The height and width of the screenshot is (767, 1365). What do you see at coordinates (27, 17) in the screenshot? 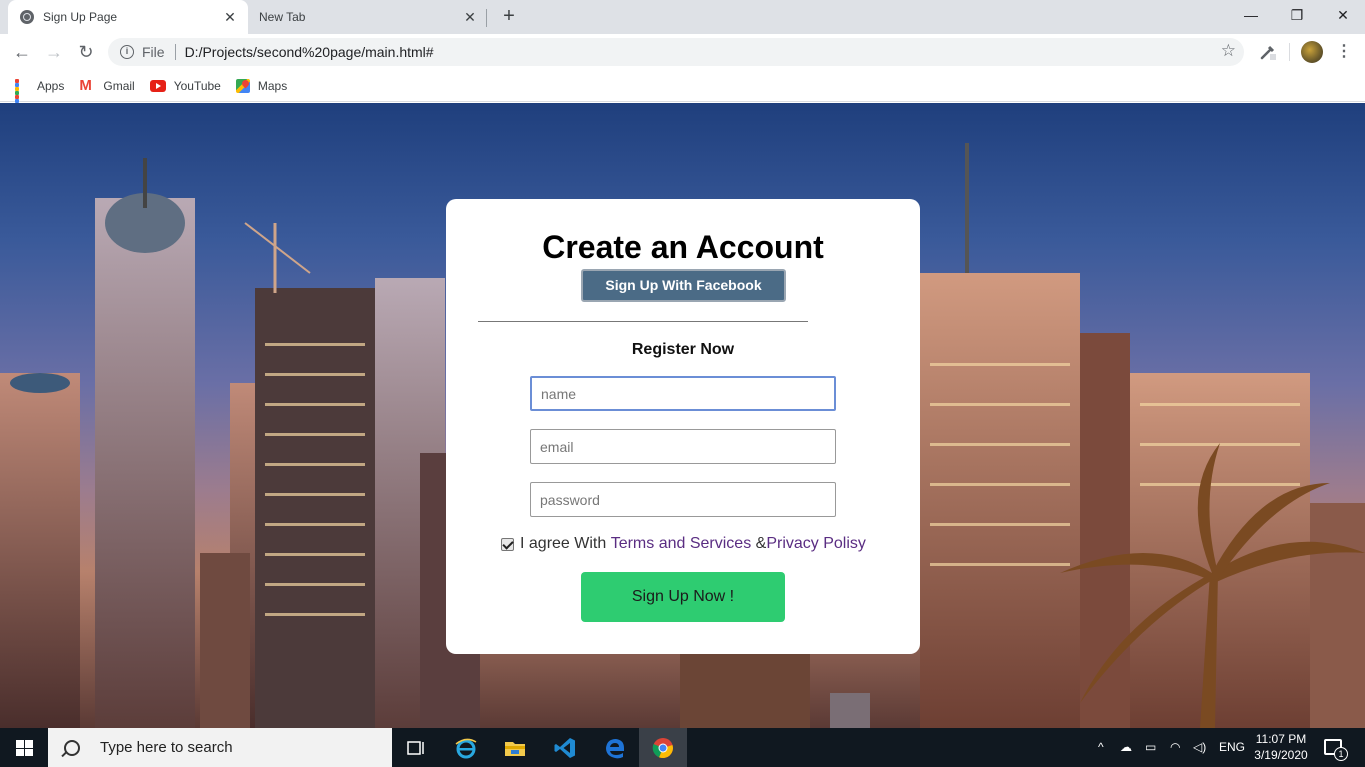
I see `globe-icon` at bounding box center [27, 17].